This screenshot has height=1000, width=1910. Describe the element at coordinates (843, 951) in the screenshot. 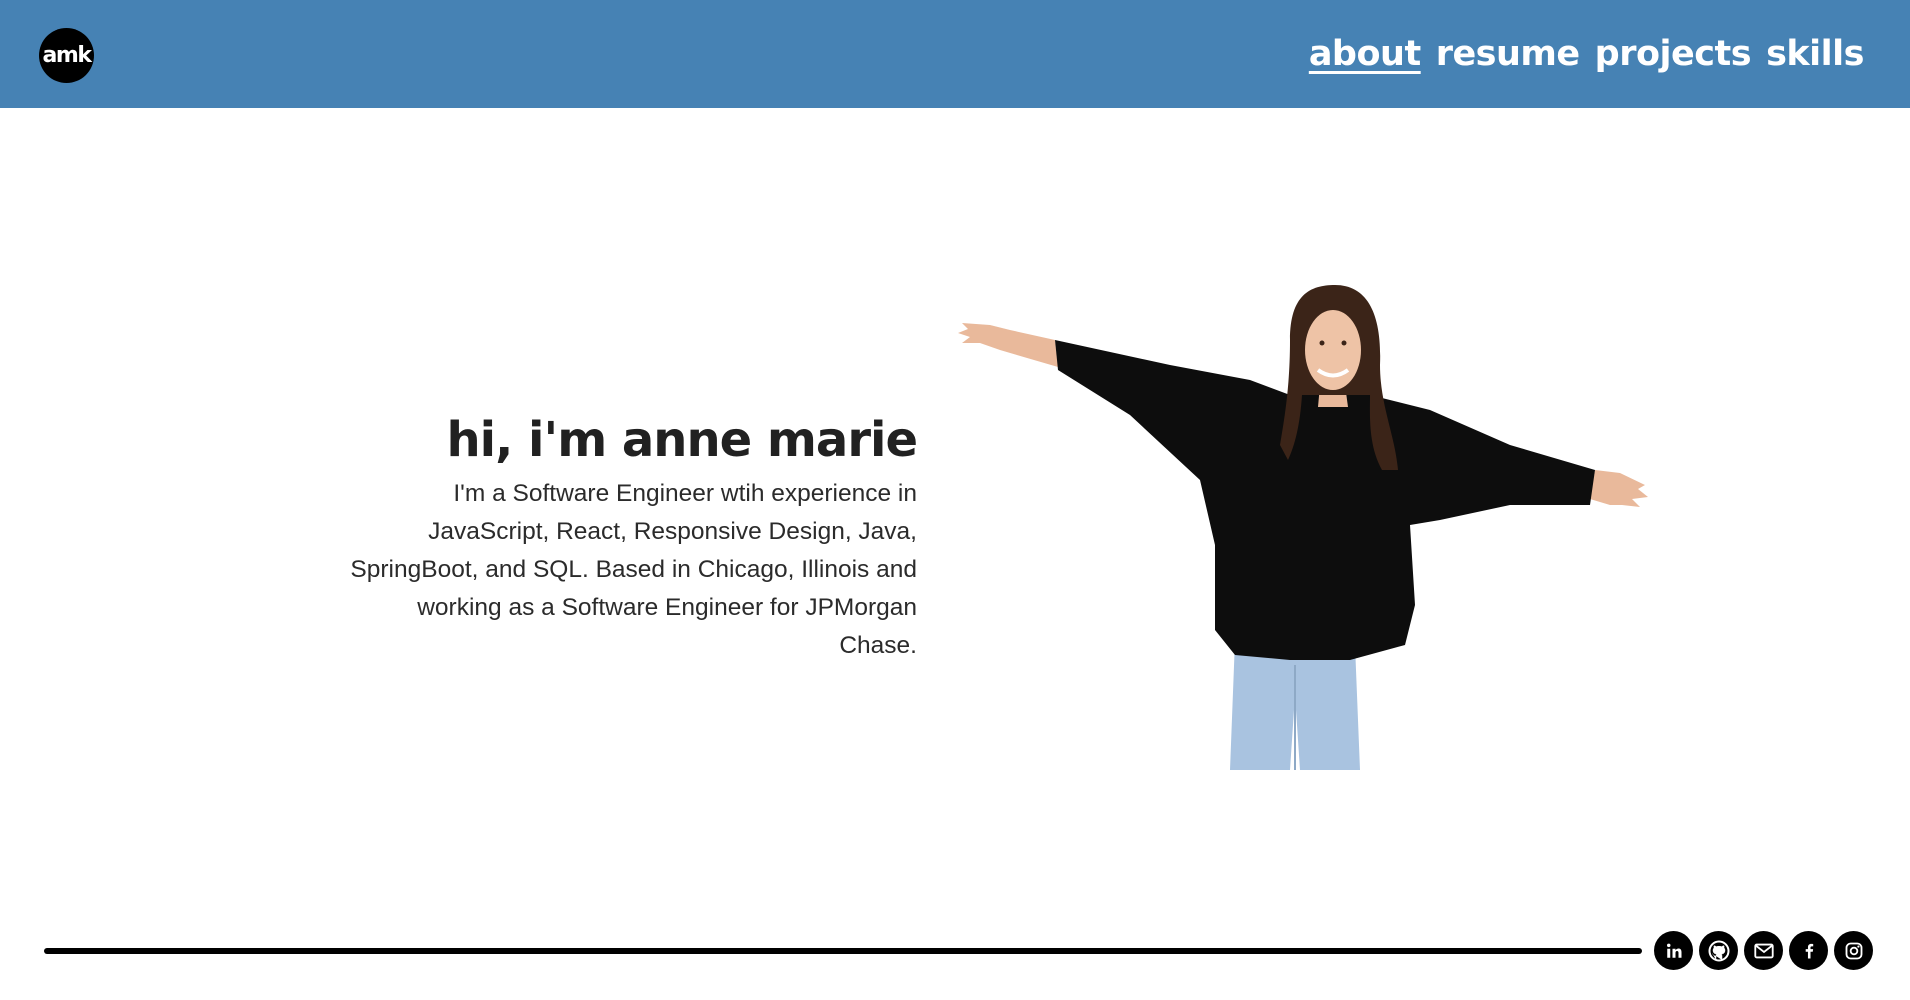

I see `footer-divider` at that location.